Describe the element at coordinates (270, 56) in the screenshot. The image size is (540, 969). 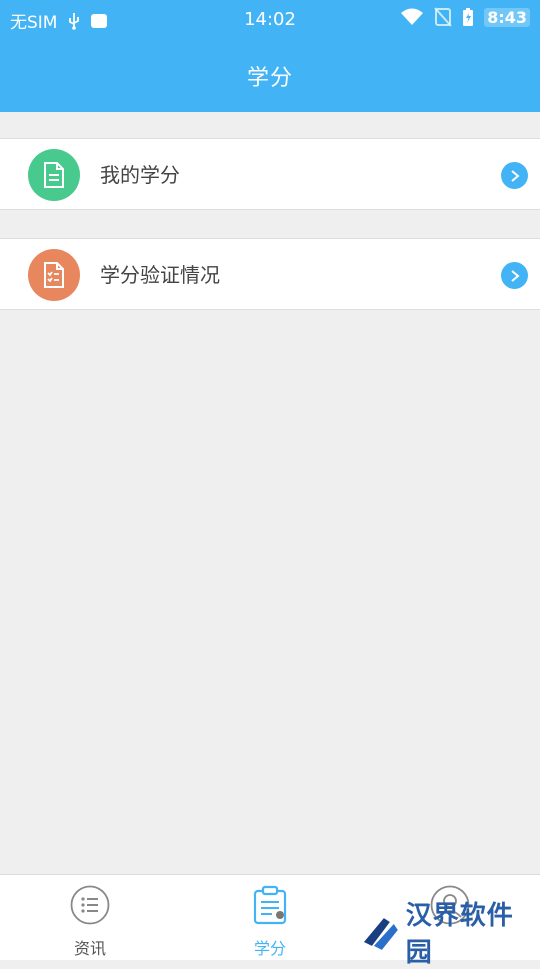
I see `app-header: 无SIM 14:02 8:43 学分` at that location.